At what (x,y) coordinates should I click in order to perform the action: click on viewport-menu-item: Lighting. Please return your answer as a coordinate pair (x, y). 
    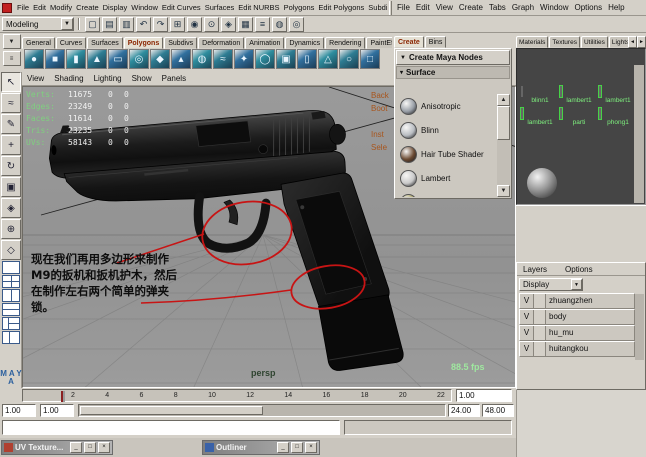
    Looking at the image, I should click on (108, 78).